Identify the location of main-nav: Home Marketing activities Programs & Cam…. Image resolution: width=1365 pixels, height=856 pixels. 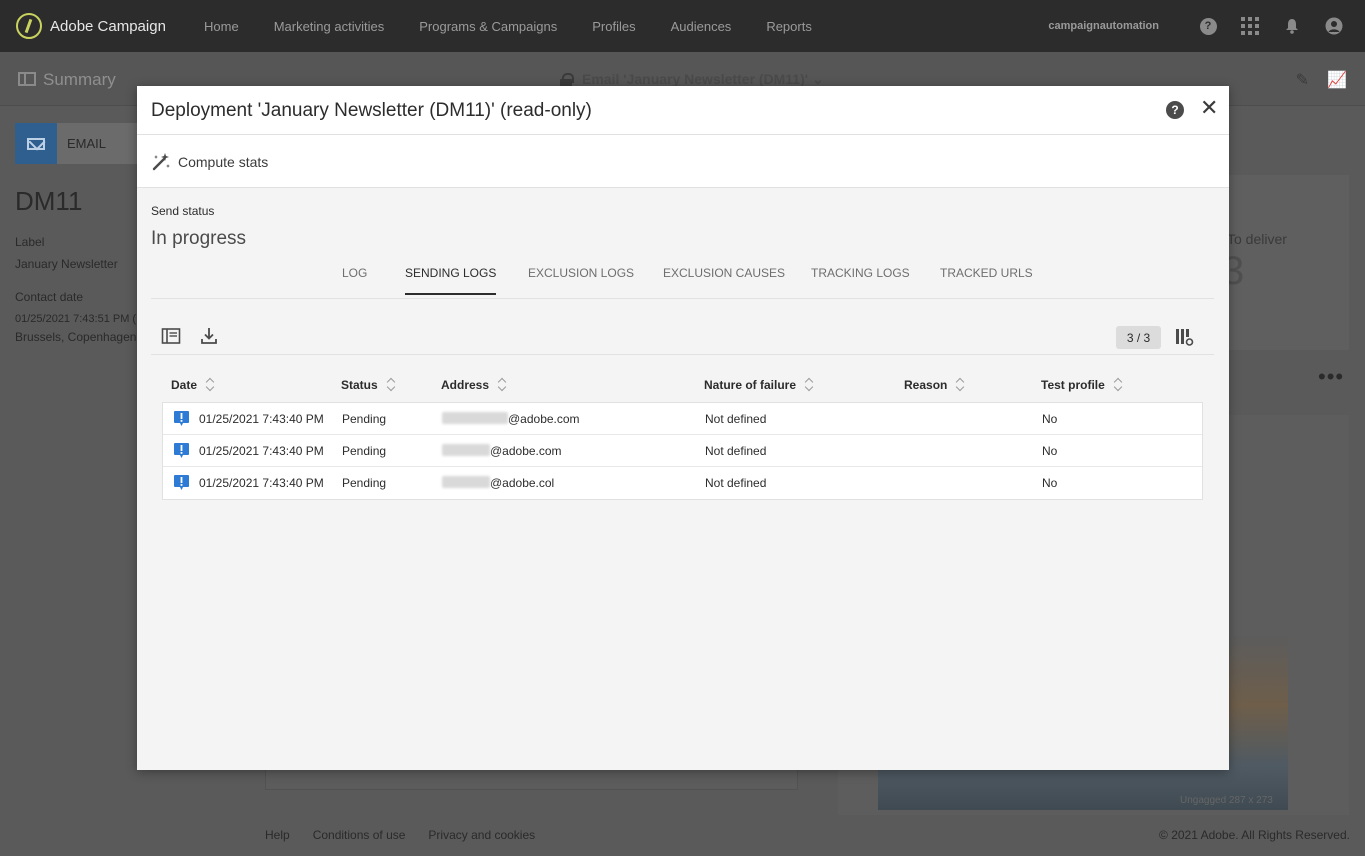
(525, 26).